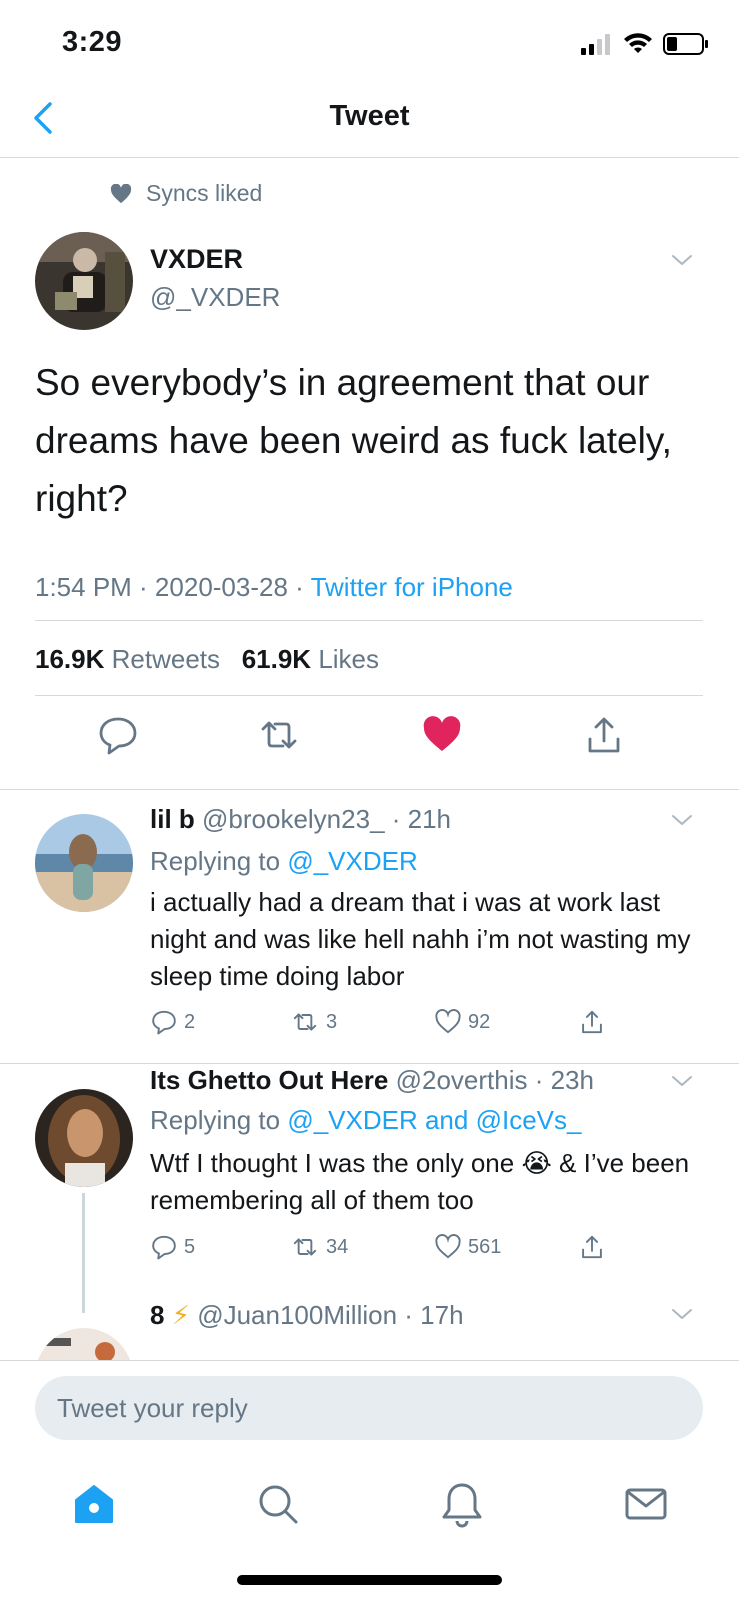  I want to click on signal-icon, so click(595, 44).